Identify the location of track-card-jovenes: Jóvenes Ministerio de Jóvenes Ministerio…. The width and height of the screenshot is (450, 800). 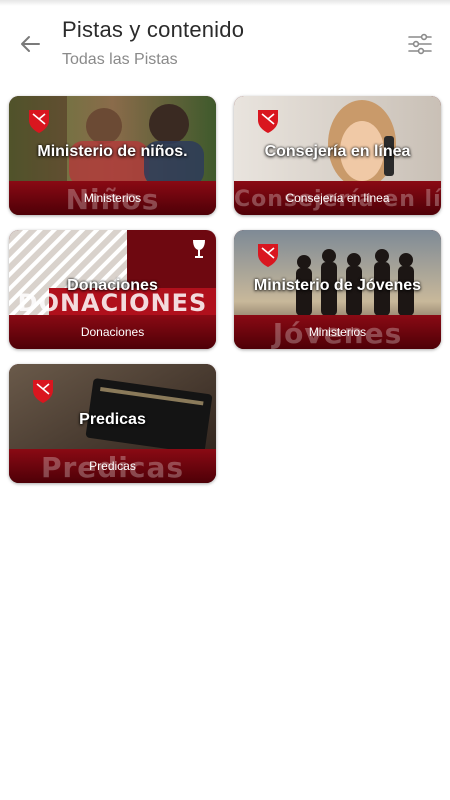
(337, 289).